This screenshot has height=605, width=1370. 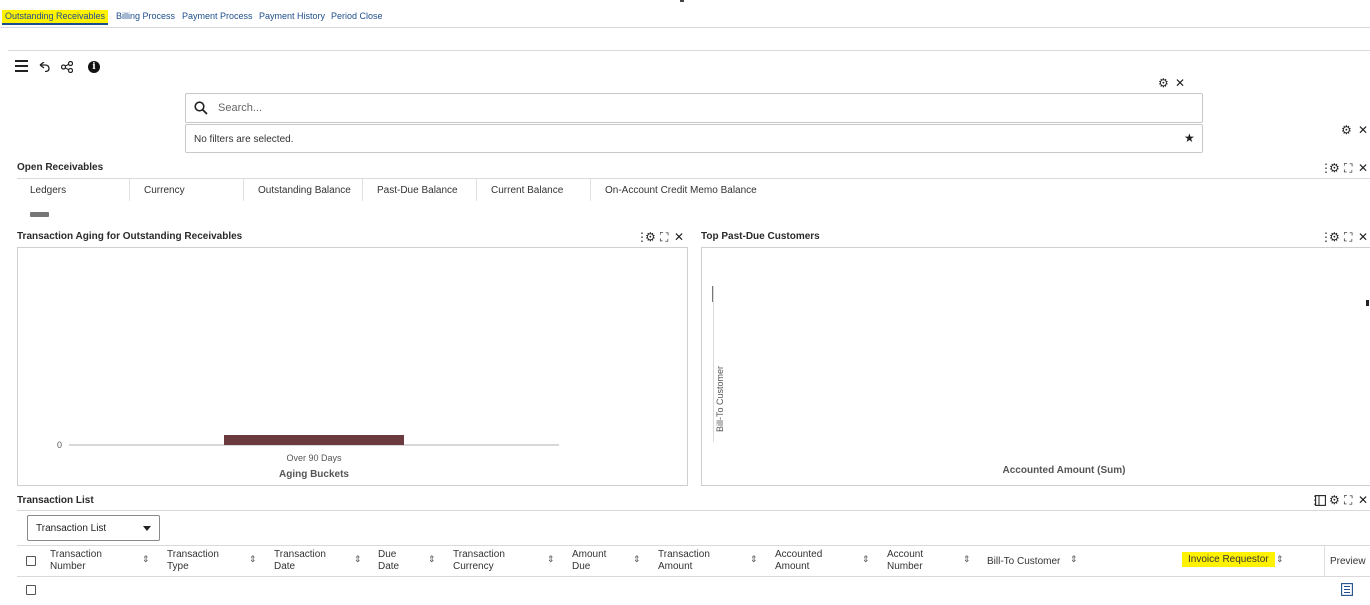 I want to click on share-icon, so click(x=67, y=67).